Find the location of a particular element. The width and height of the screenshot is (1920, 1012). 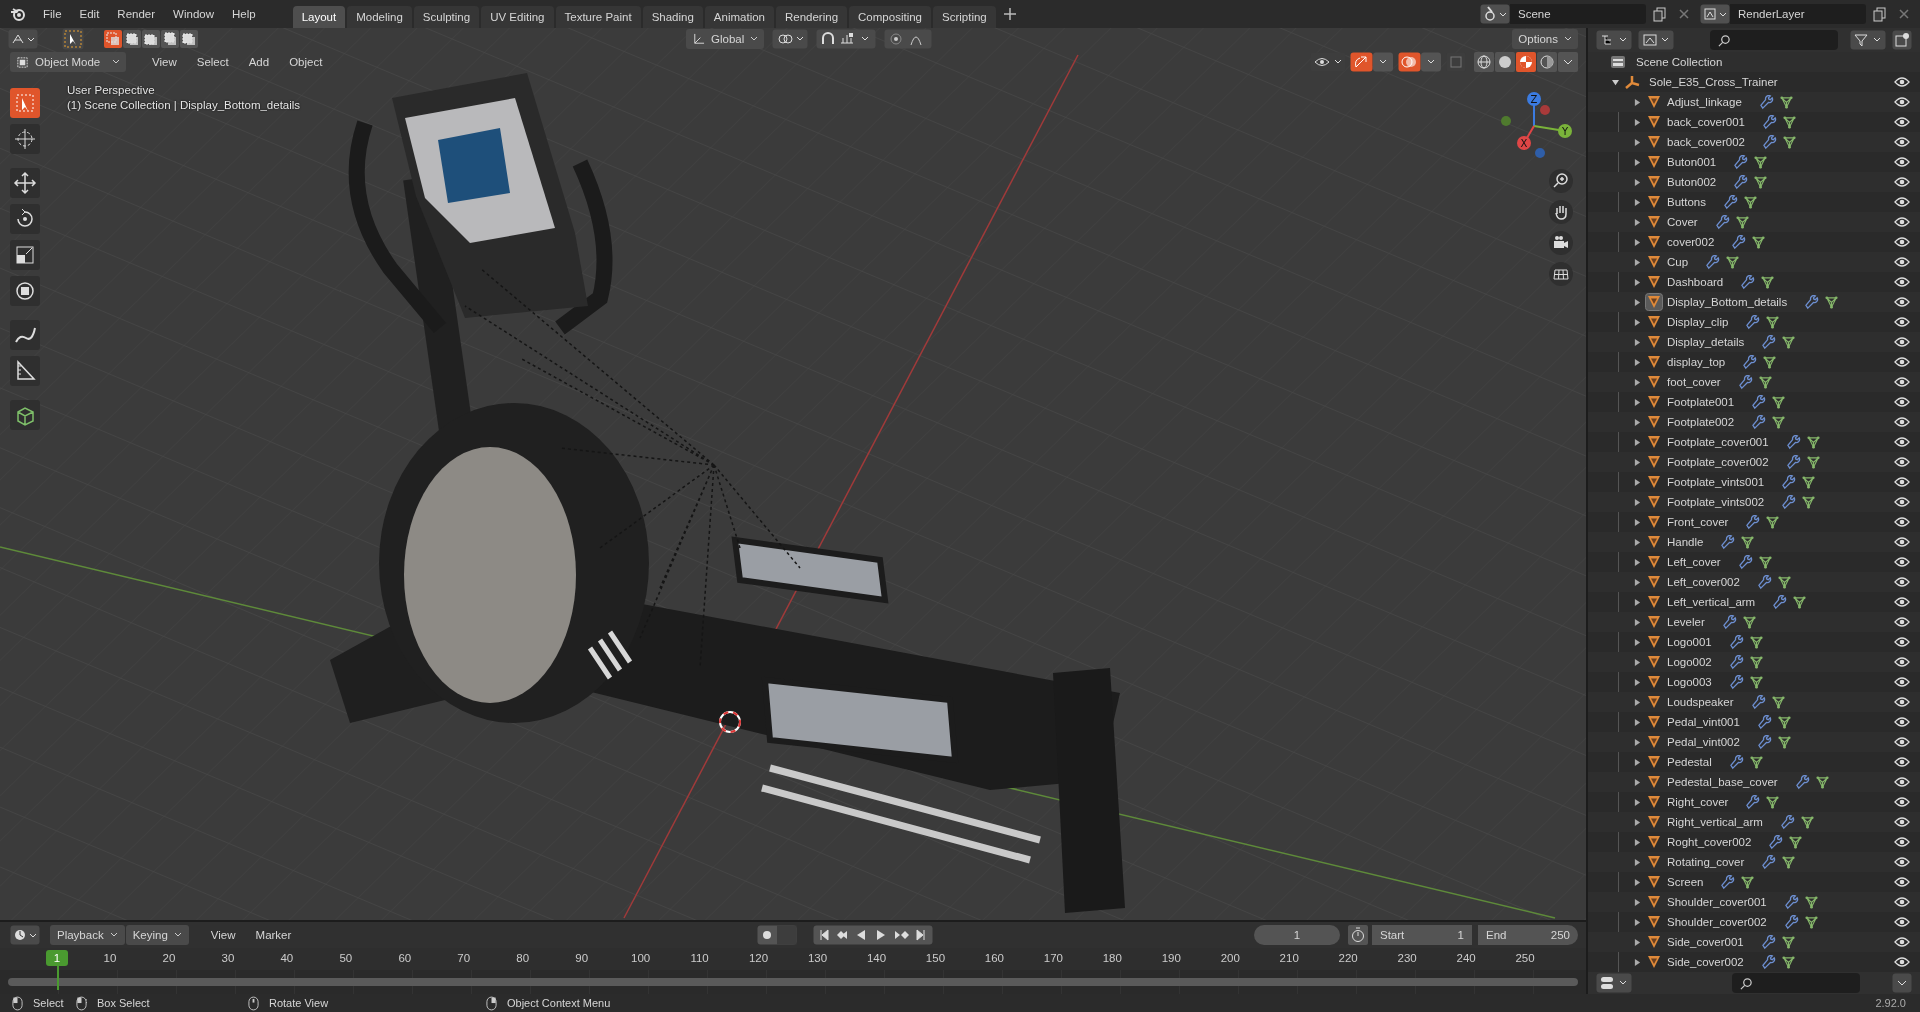

shading-mode-icon is located at coordinates (1526, 62).